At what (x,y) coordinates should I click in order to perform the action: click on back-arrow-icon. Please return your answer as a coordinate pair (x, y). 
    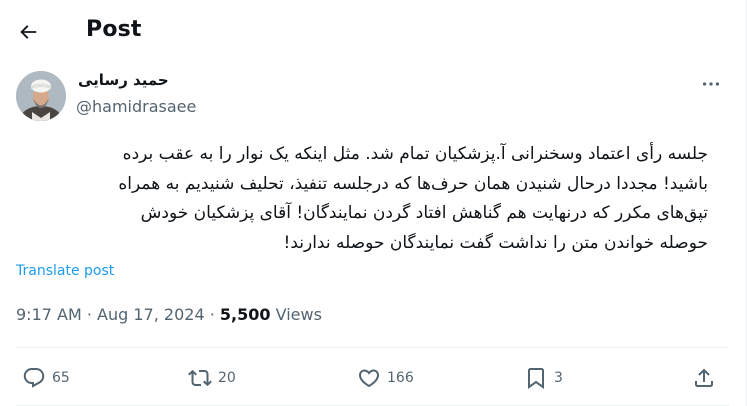
    Looking at the image, I should click on (28, 32).